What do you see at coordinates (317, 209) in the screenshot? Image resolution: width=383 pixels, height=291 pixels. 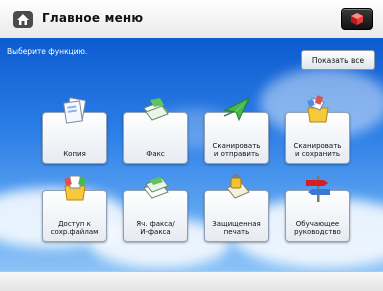 I see `tutorial-tile: Обучающее руководство` at bounding box center [317, 209].